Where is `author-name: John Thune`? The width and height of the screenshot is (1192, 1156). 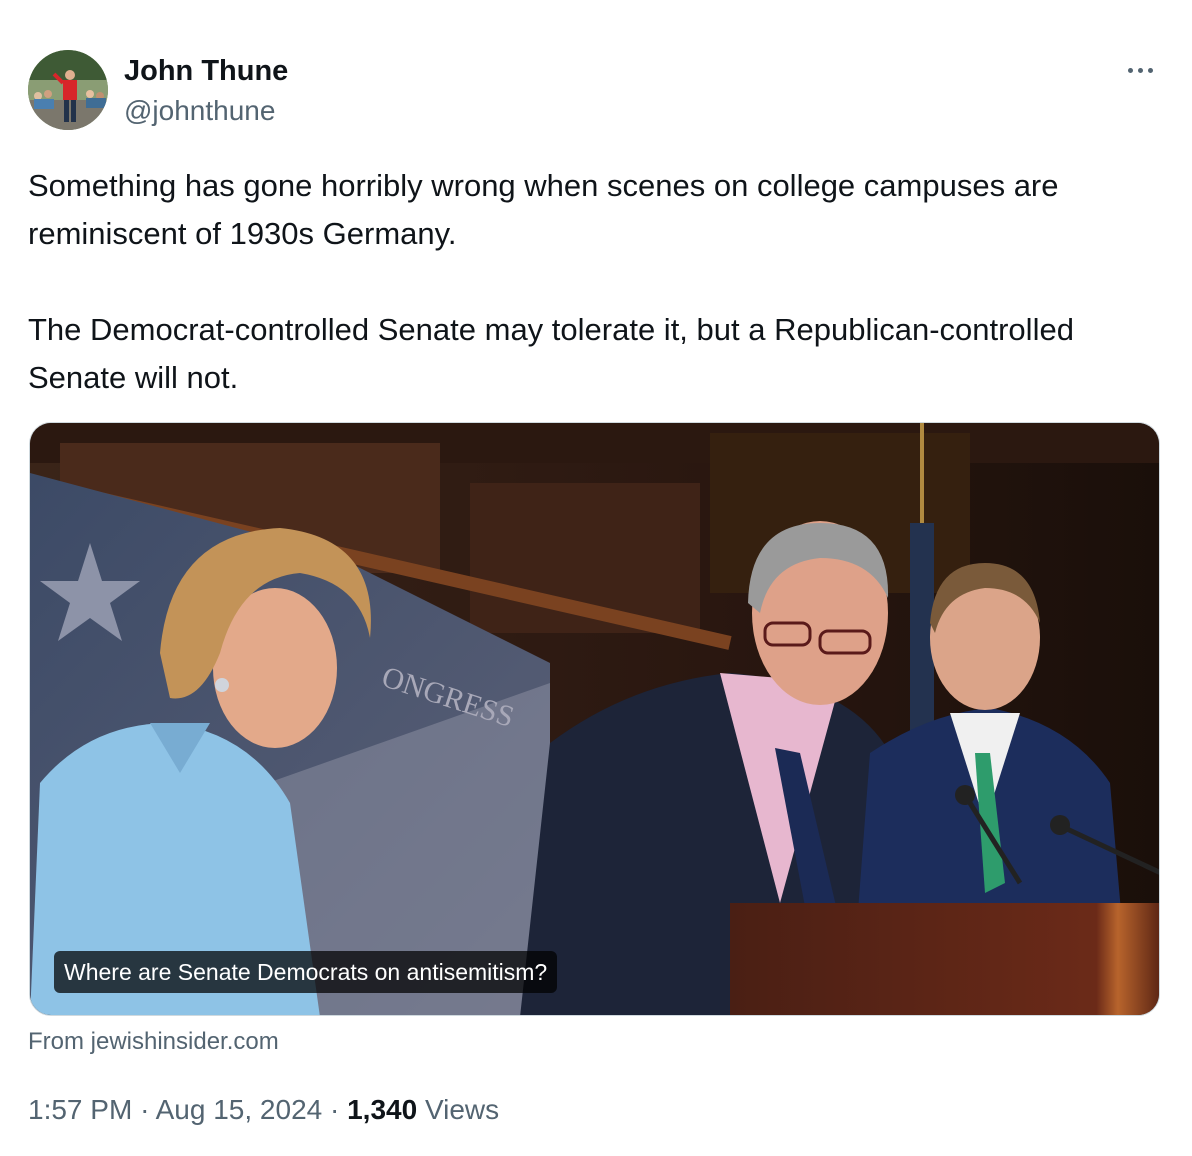 author-name: John Thune is located at coordinates (206, 71).